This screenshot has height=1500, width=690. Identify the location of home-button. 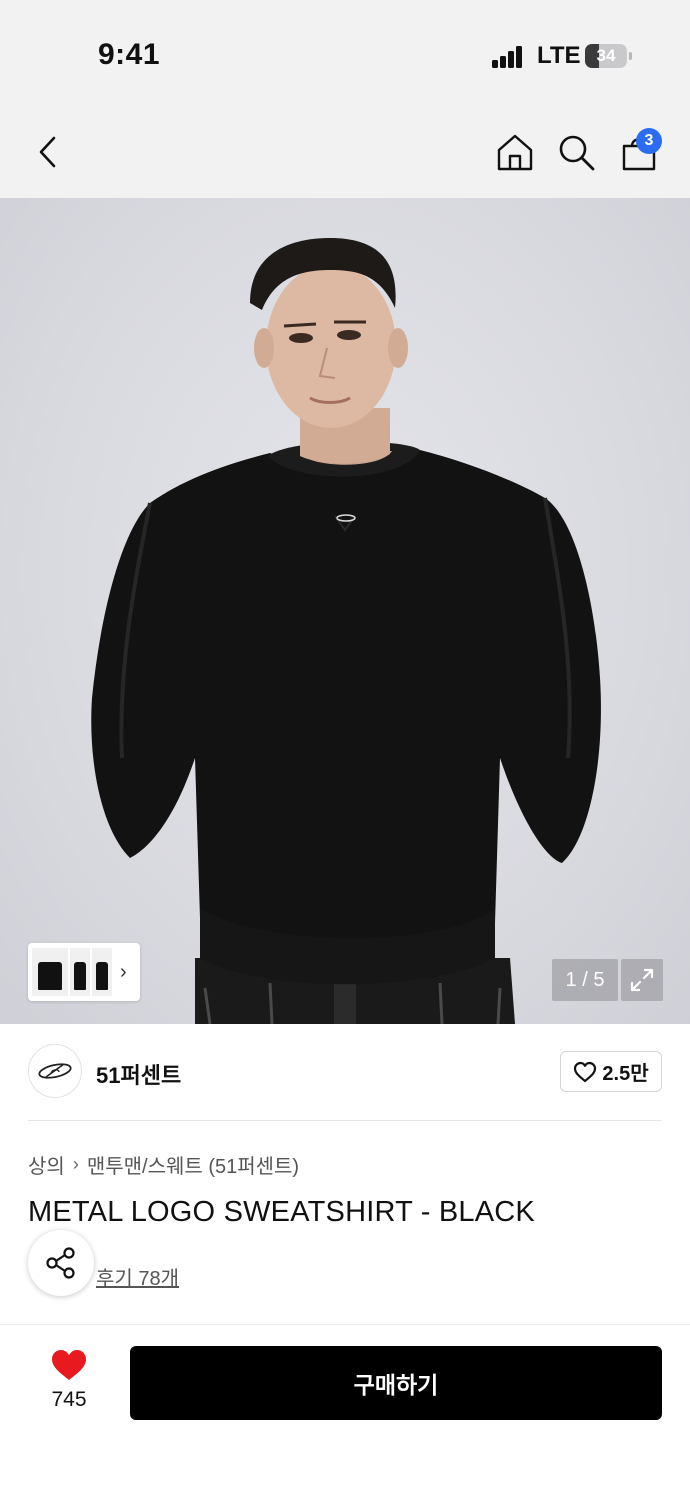
(515, 152).